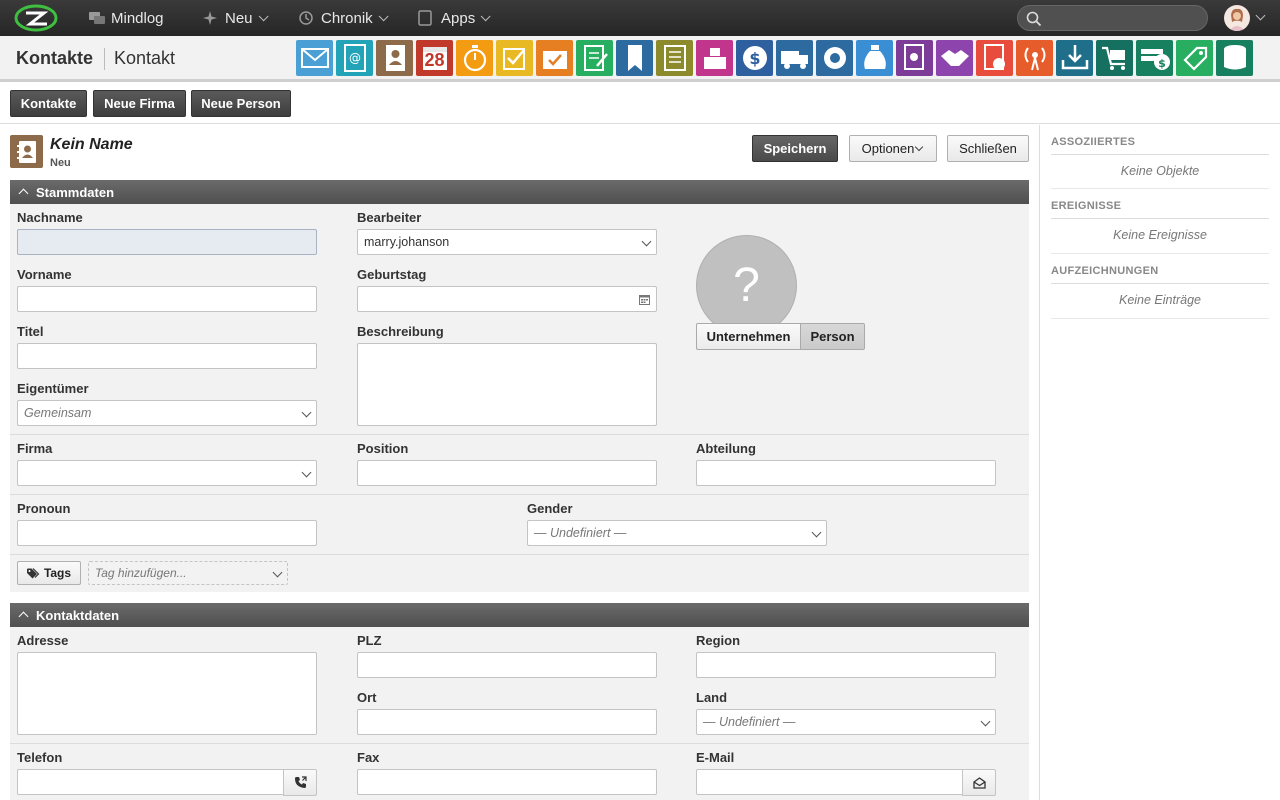  I want to click on sidebar-title-associated: ASSOZIIERTES, so click(1093, 142).